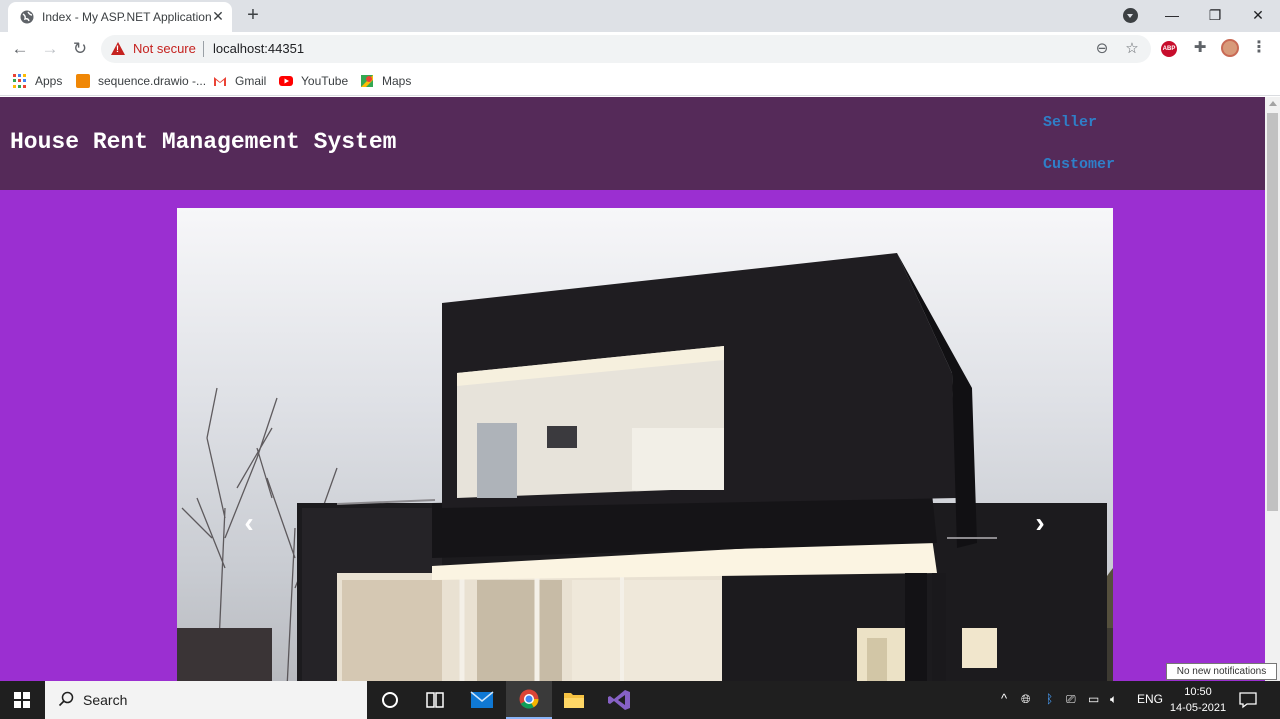  What do you see at coordinates (1230, 48) in the screenshot?
I see `profile-avatar` at bounding box center [1230, 48].